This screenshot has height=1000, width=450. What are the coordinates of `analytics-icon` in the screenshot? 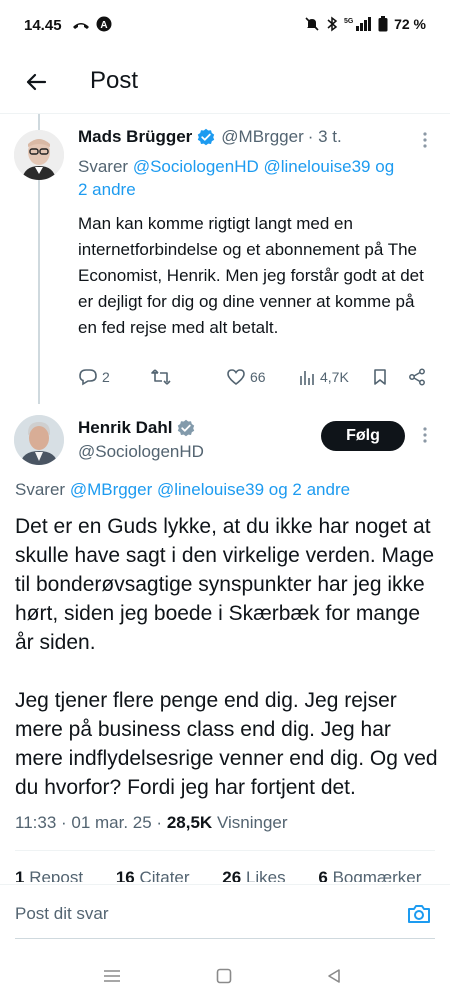 It's located at (307, 378).